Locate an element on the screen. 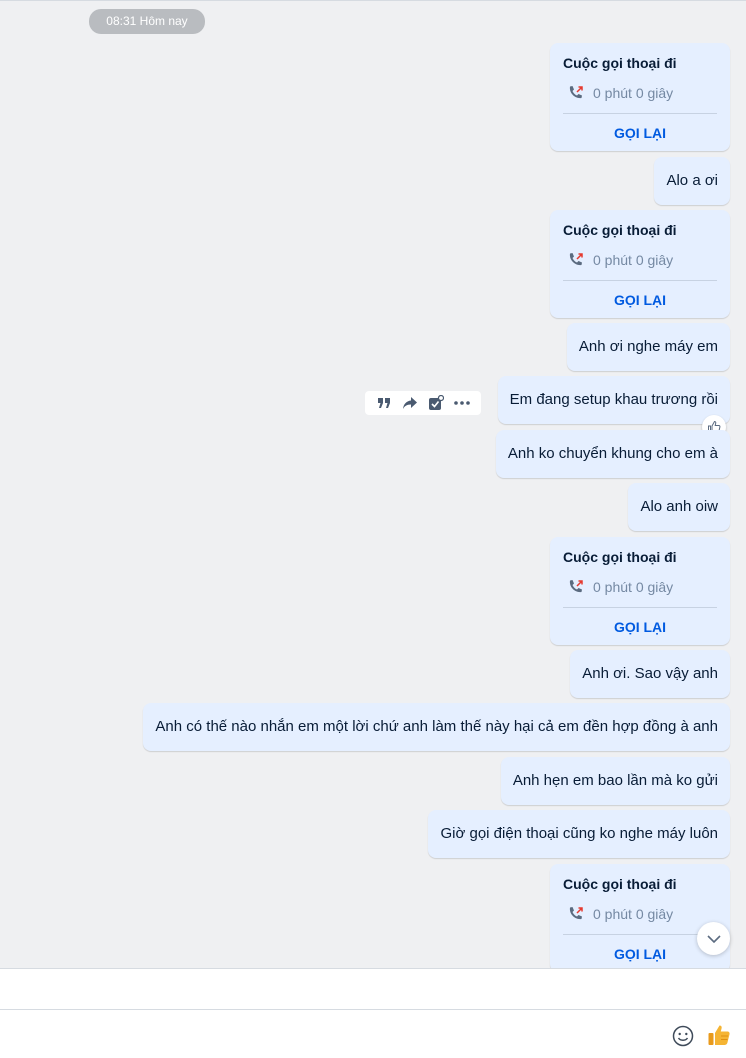  scroll-to-bottom-button is located at coordinates (713, 938).